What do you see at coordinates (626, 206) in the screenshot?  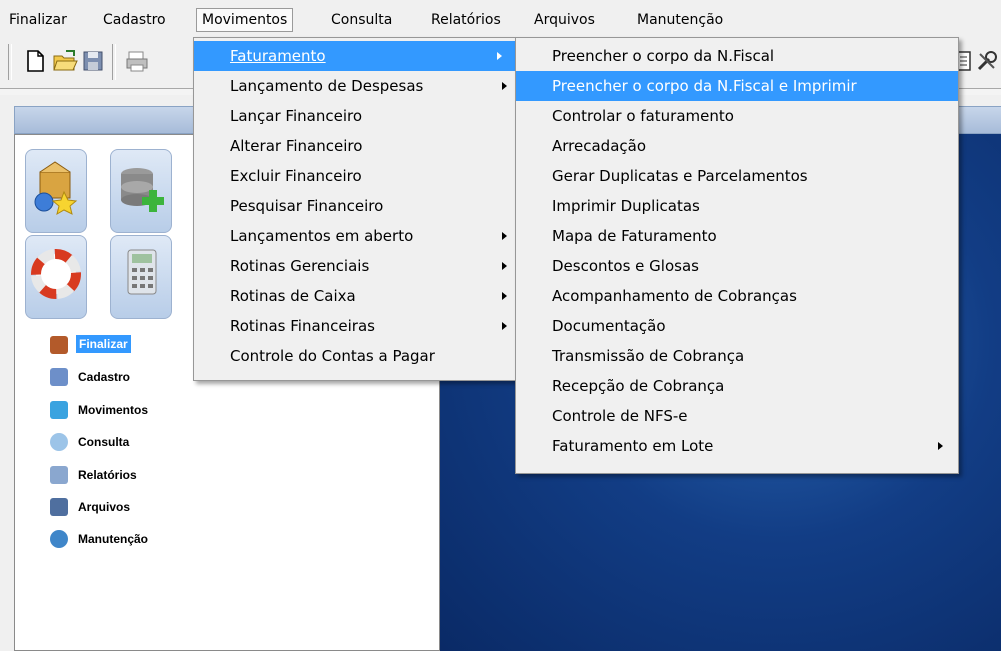 I see `menu-item-label: Imprimir Duplicatas` at bounding box center [626, 206].